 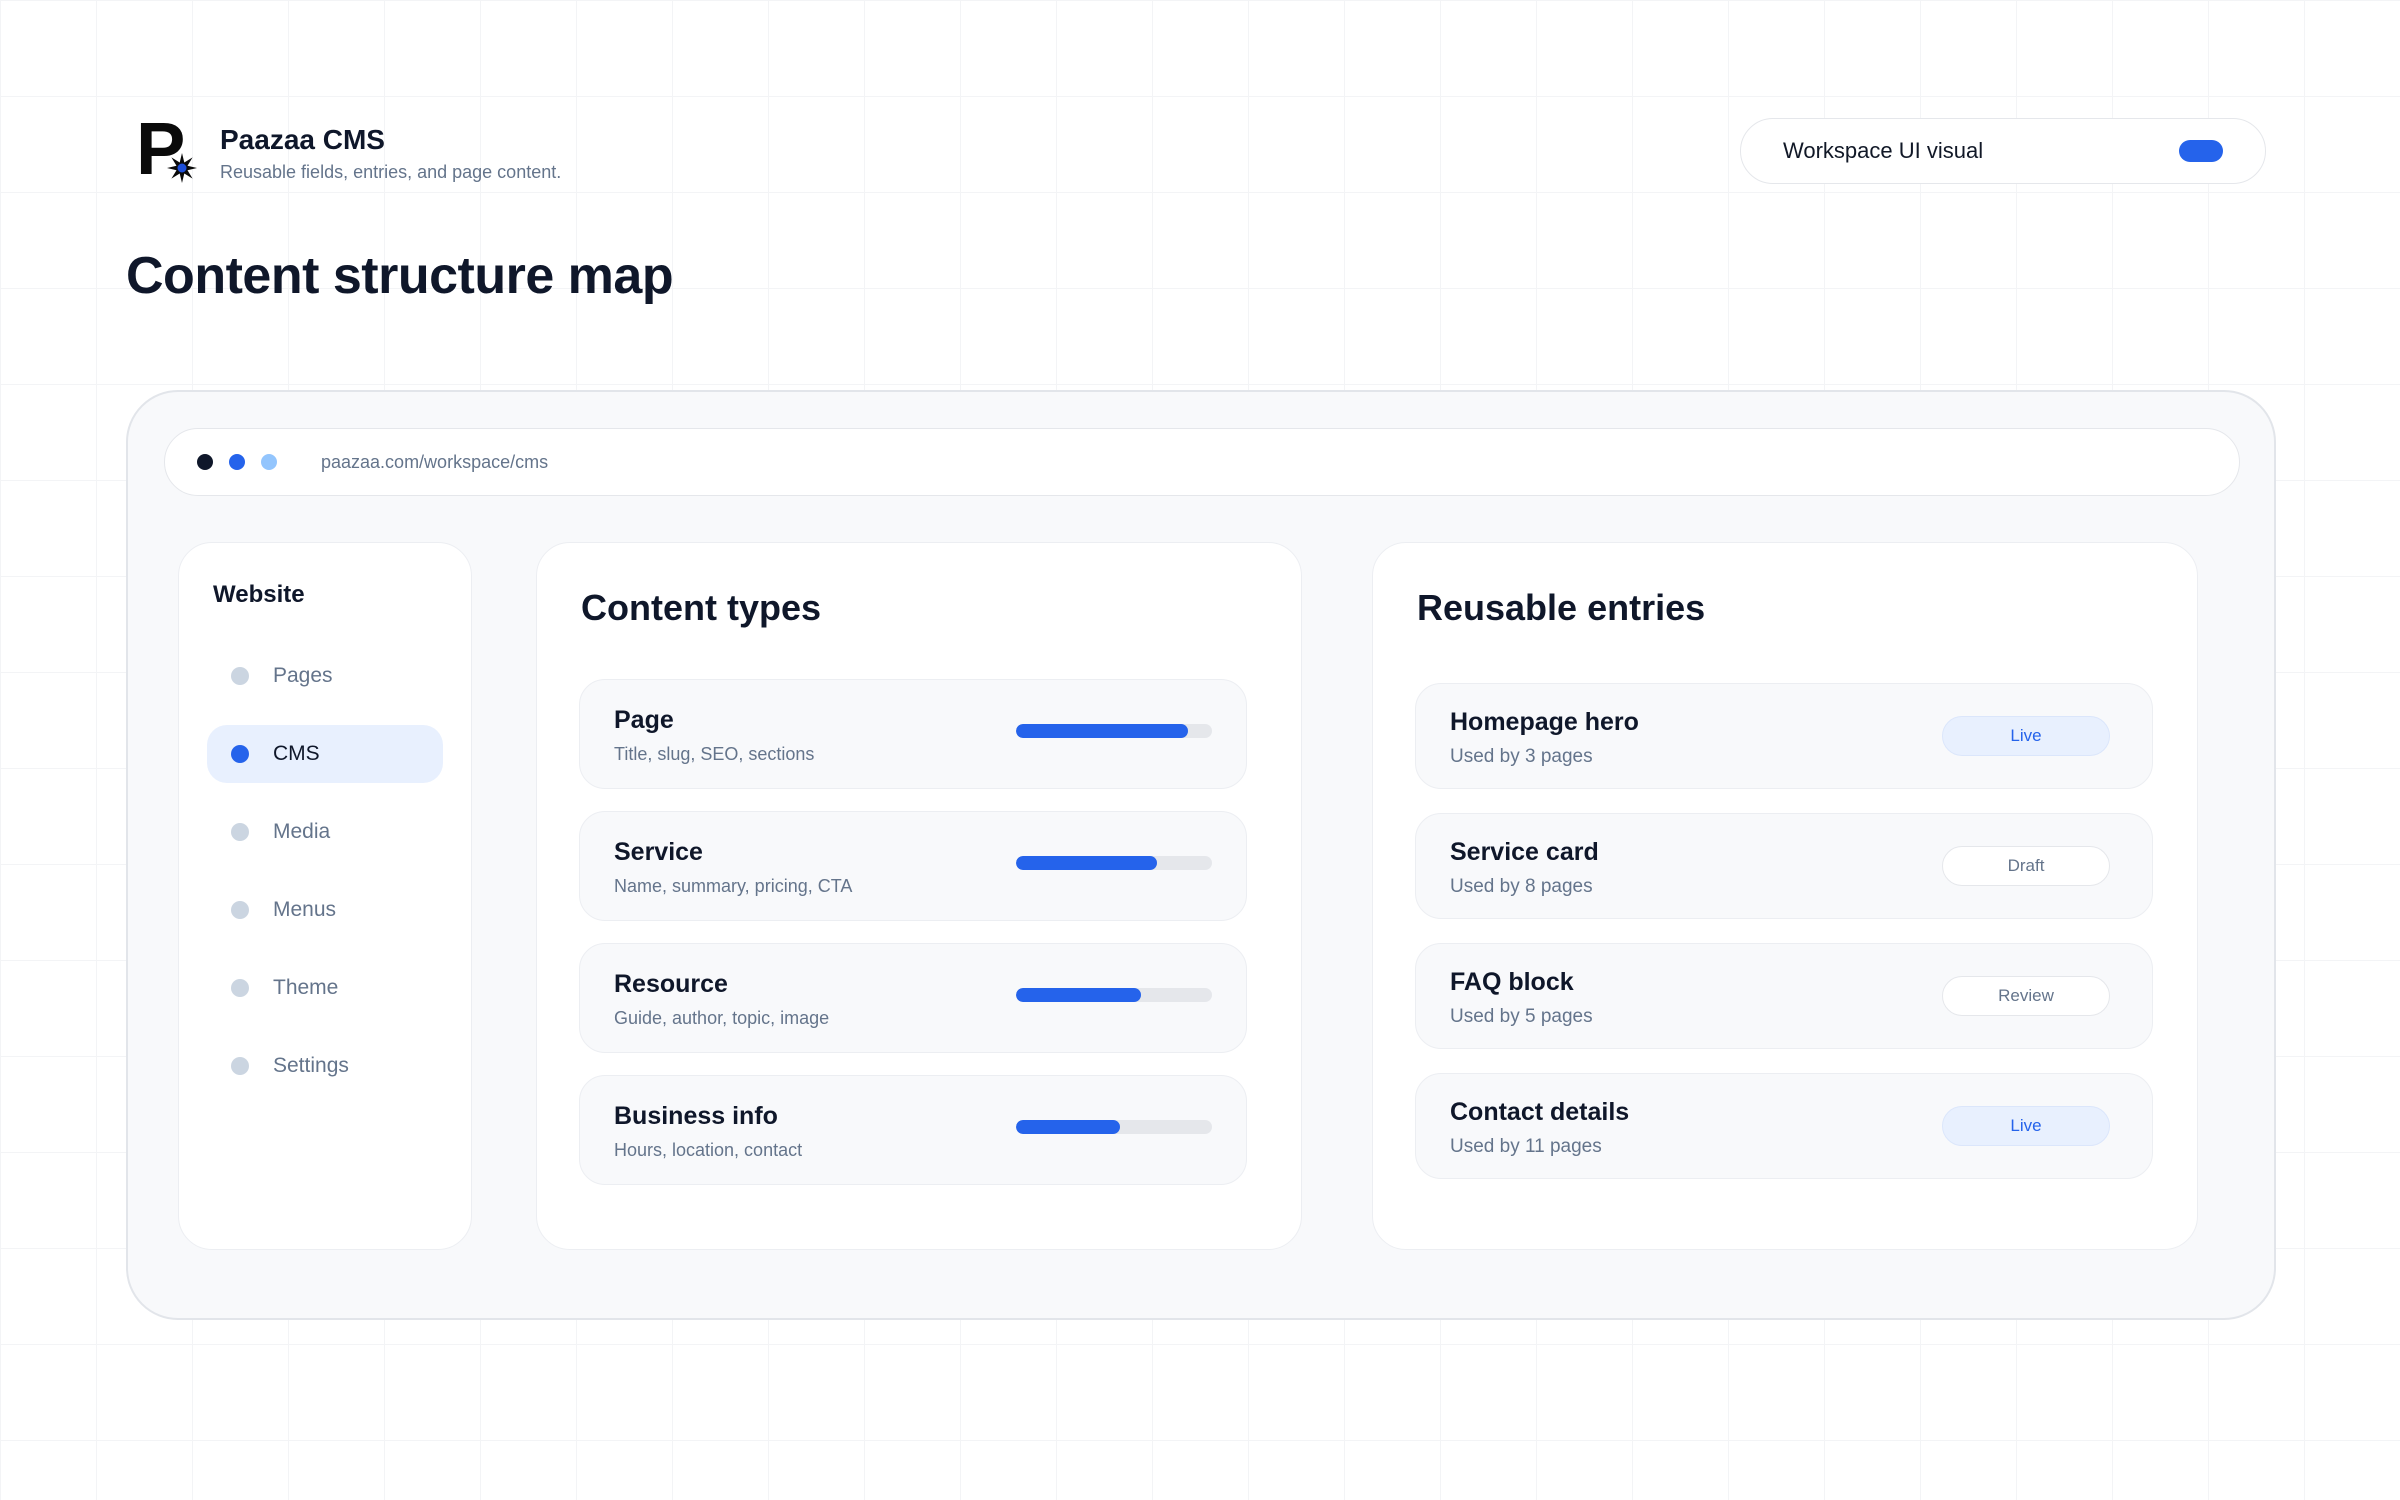 I want to click on workspace-ui-visual-toggle: Workspace UI visual, so click(x=2003, y=151).